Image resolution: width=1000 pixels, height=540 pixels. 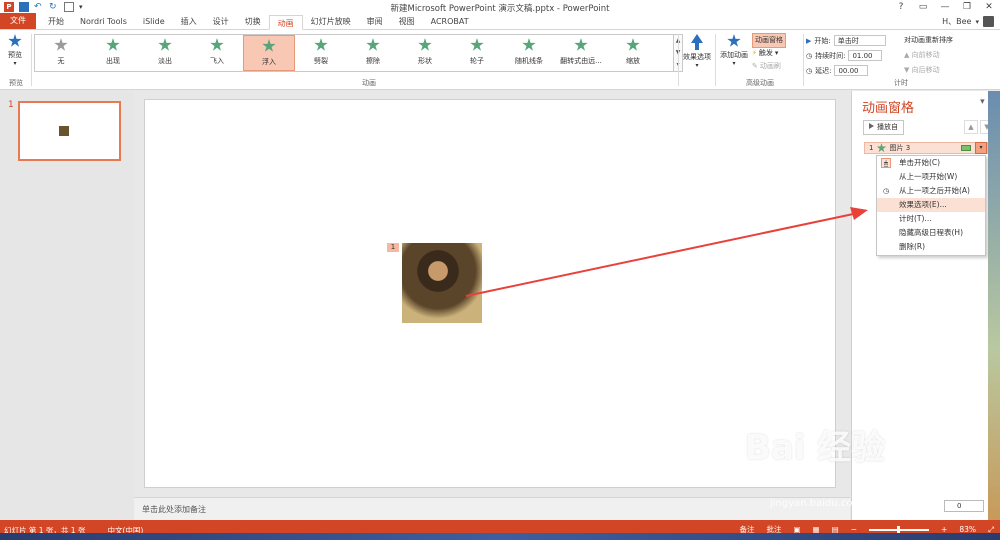 What do you see at coordinates (816, 503) in the screenshot?
I see `baidu-watermark-url: jingyan.baidu.com` at bounding box center [816, 503].